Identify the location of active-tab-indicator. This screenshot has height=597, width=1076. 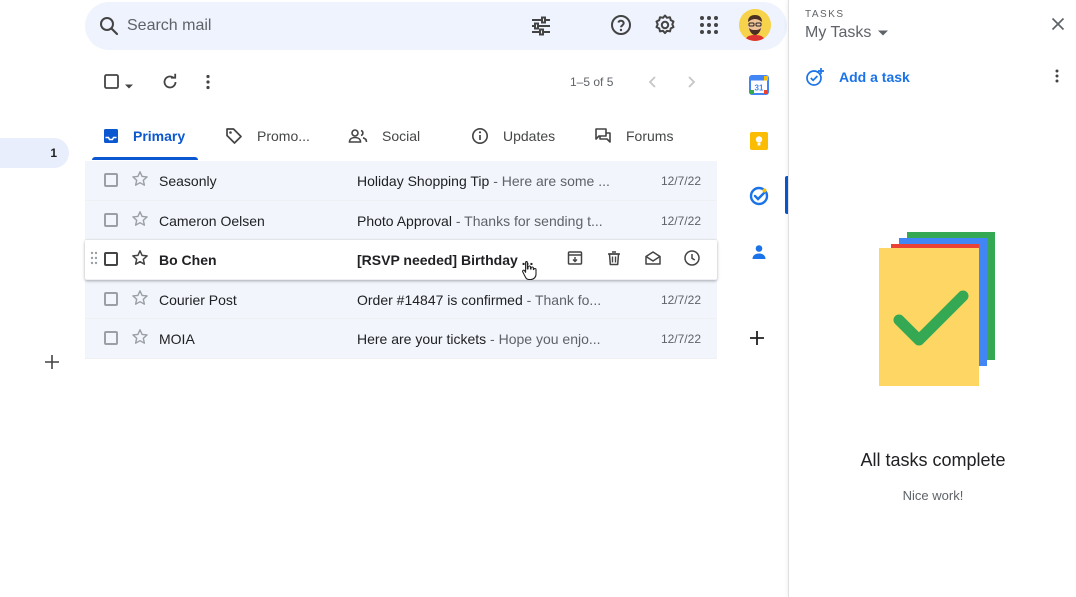
(145, 158).